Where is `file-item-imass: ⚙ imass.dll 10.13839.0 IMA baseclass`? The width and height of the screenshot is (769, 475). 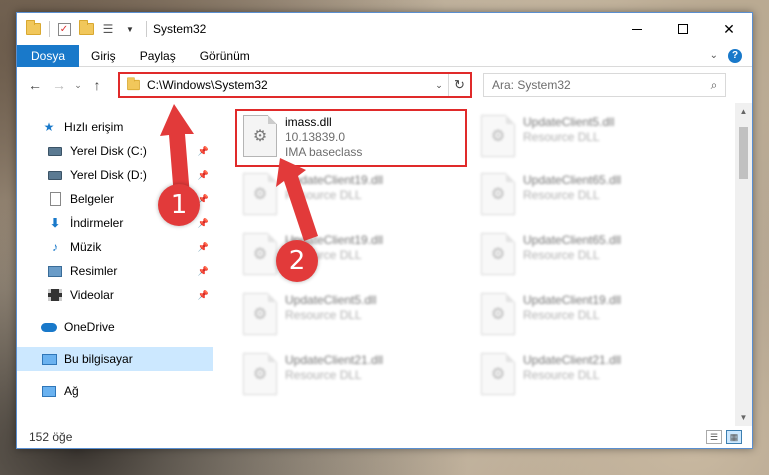 file-item-imass: ⚙ imass.dll 10.13839.0 IMA baseclass is located at coordinates (351, 138).